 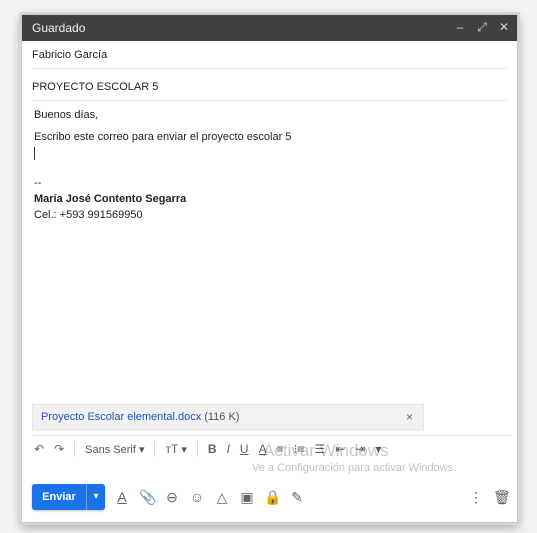 I want to click on greeting-text: Buenos días,, so click(x=66, y=115).